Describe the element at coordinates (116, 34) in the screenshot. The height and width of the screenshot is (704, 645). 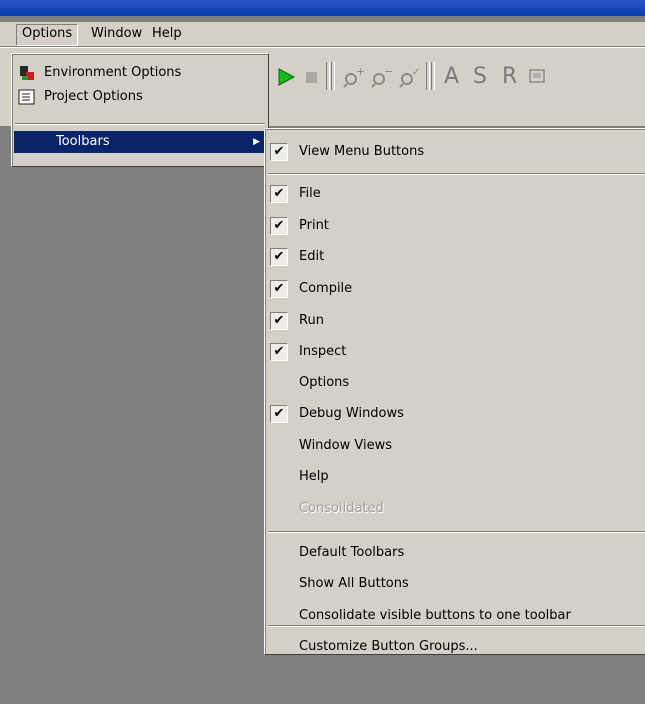
I see `menu-window: Window` at that location.